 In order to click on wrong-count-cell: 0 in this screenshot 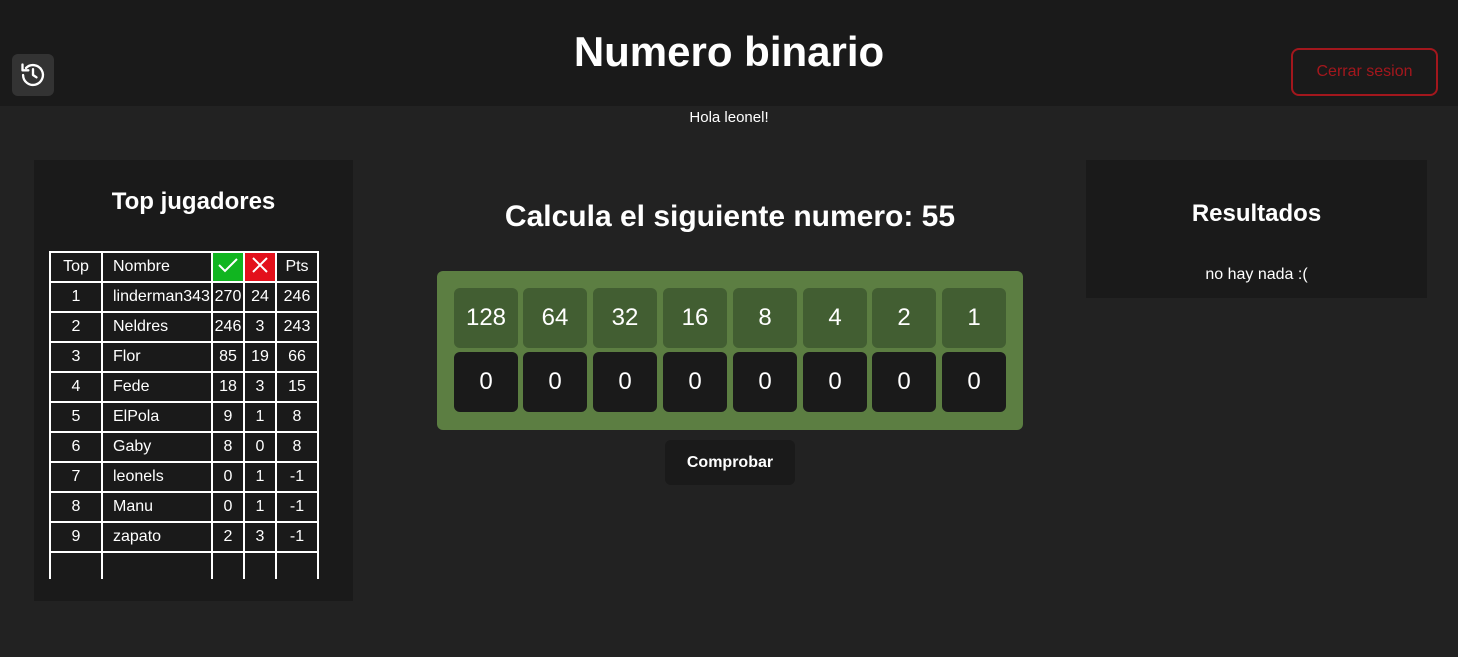, I will do `click(260, 447)`.